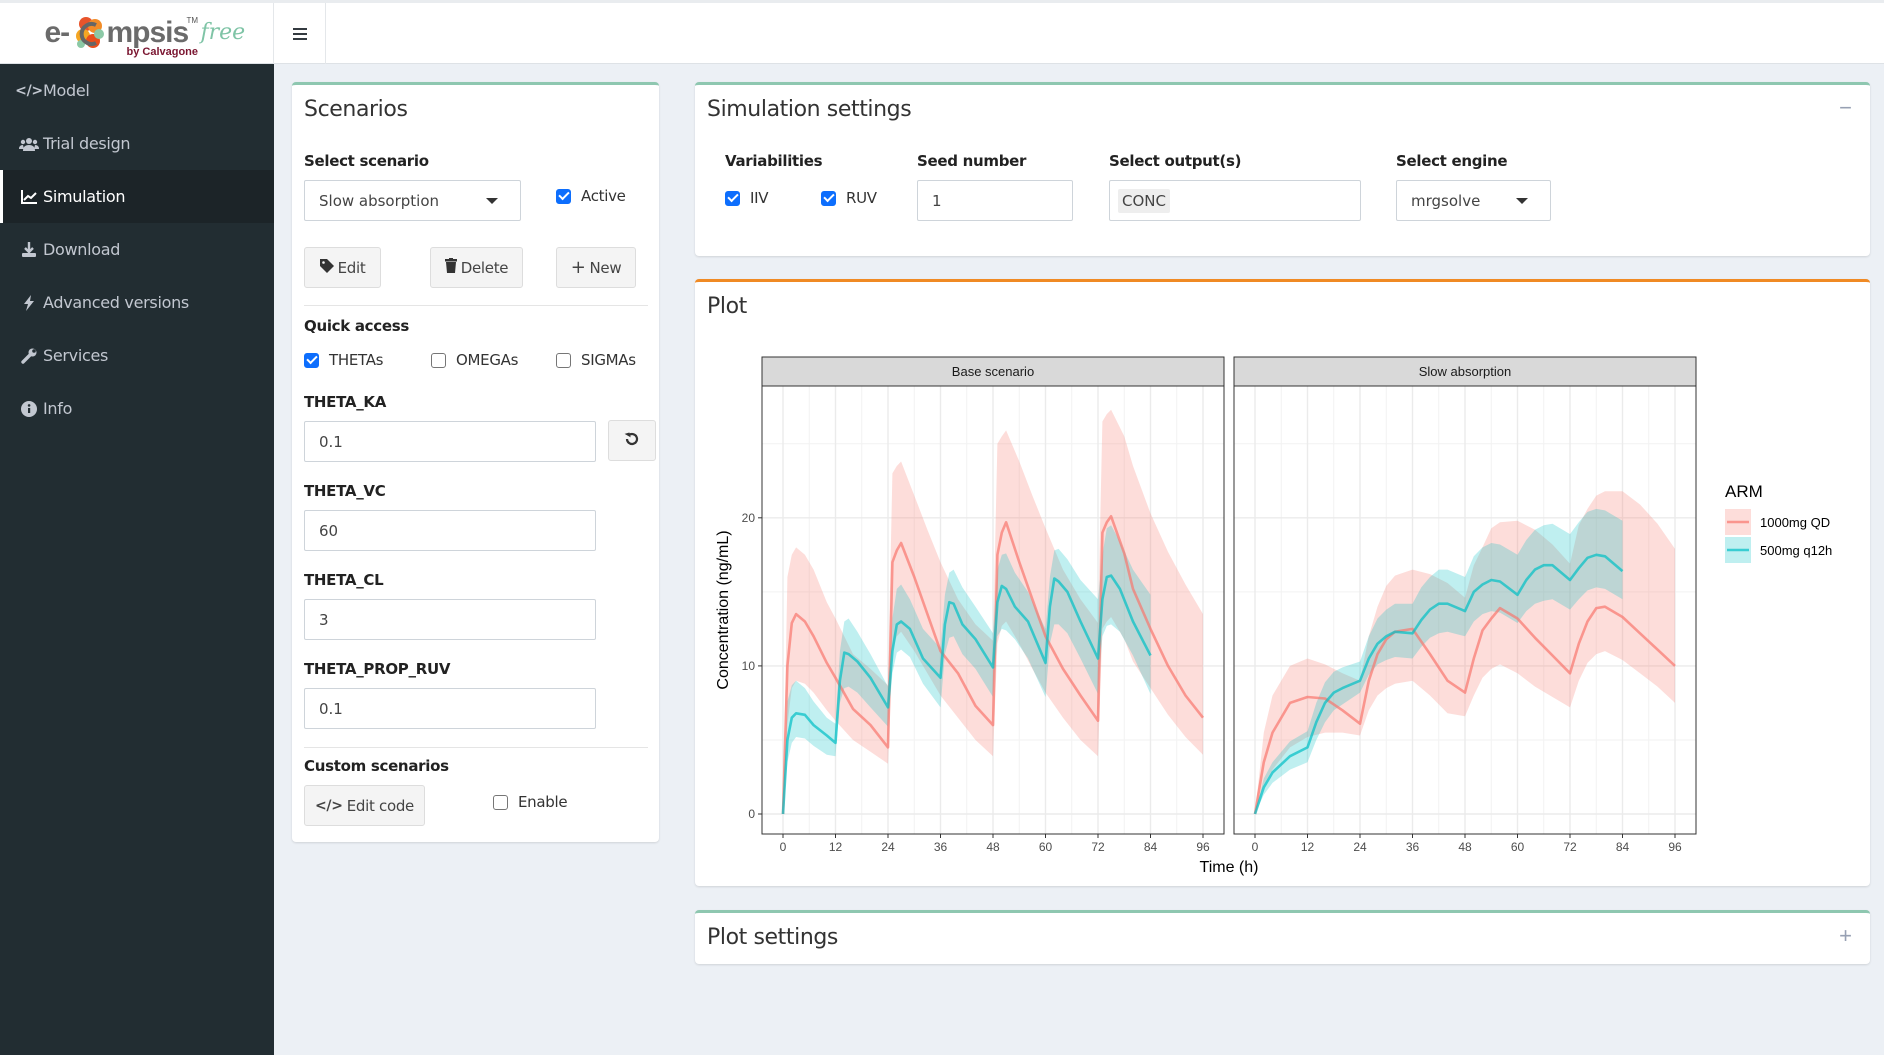  What do you see at coordinates (608, 360) in the screenshot?
I see `sigmas-checkbox-label: SIGMAs` at bounding box center [608, 360].